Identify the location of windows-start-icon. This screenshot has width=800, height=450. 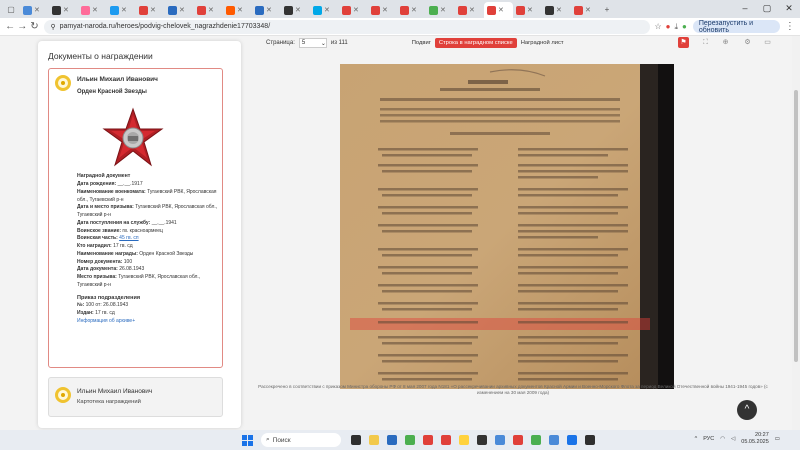
(247, 440).